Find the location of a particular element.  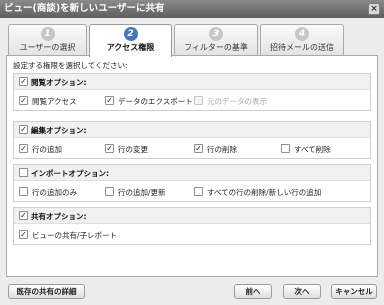

view-access-label: 閲覧アクセス is located at coordinates (54, 101).